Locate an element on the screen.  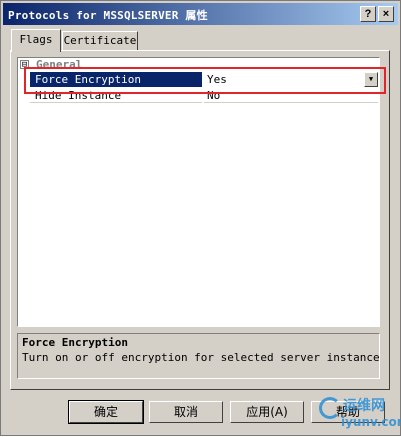
dropdown-arrow-icon: ▼ is located at coordinates (371, 79).